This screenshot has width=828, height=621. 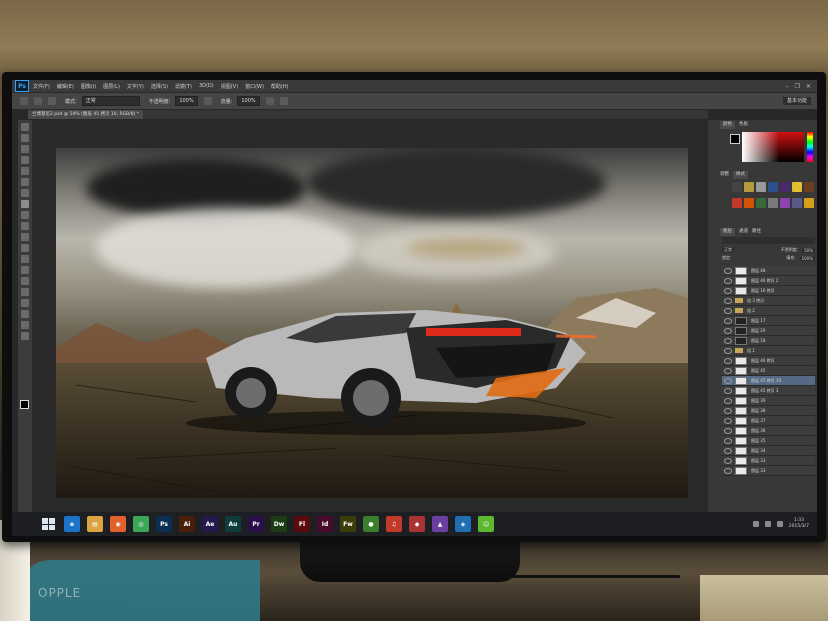 I want to click on brush-panel-icon, so click(x=52, y=101).